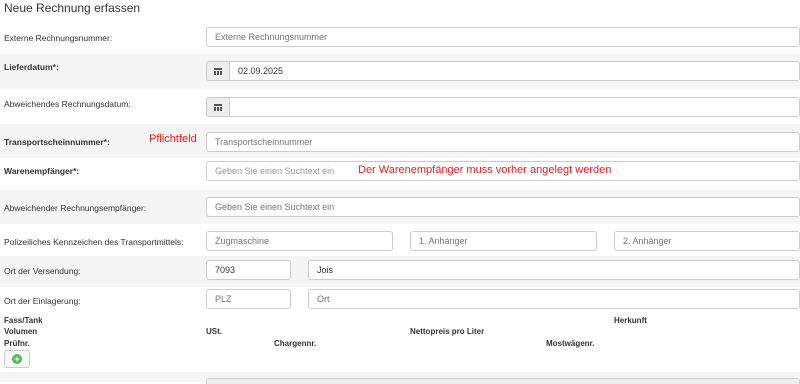  What do you see at coordinates (275, 171) in the screenshot?
I see `warenempfaenger-placeholder: Geben Sie einen Suchtext ein` at bounding box center [275, 171].